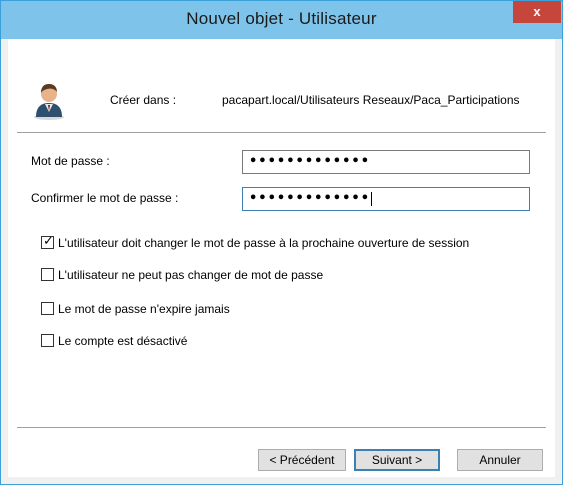 This screenshot has width=563, height=485. I want to click on confirm-password-label: Confirmer le mot de passe :, so click(105, 198).